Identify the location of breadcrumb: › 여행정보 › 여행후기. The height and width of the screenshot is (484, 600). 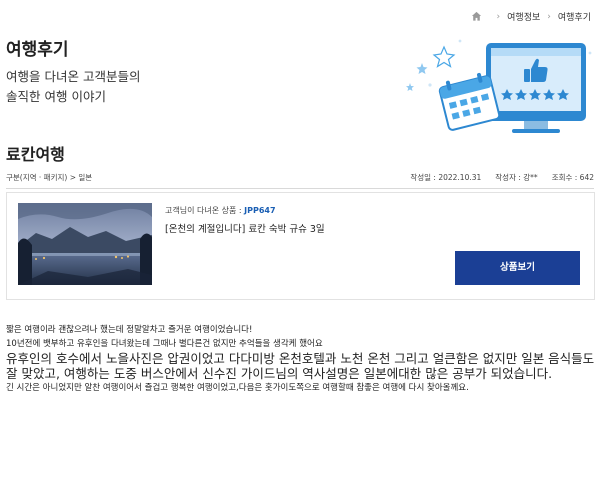
(531, 16).